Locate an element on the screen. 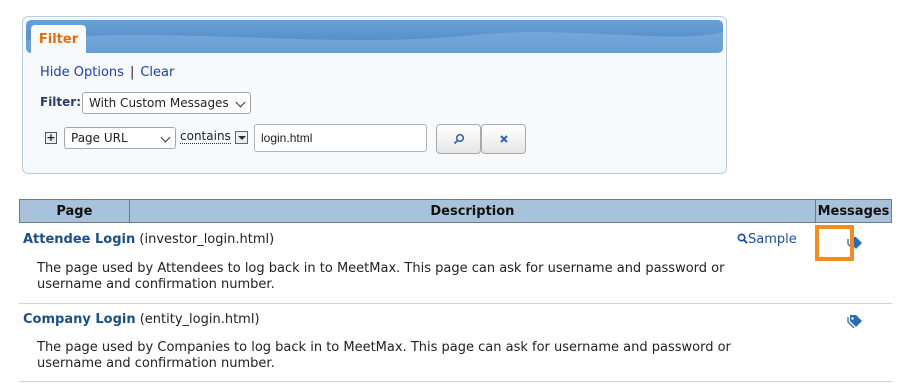 Image resolution: width=911 pixels, height=386 pixels. operator-dropdown-button is located at coordinates (241, 137).